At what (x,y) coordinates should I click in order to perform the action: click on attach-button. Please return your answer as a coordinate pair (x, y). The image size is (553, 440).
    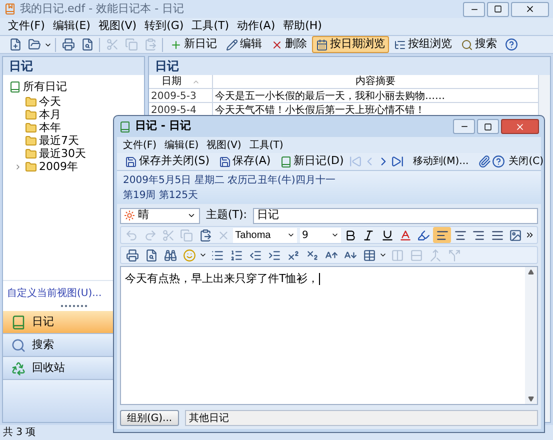
    Looking at the image, I should click on (484, 161).